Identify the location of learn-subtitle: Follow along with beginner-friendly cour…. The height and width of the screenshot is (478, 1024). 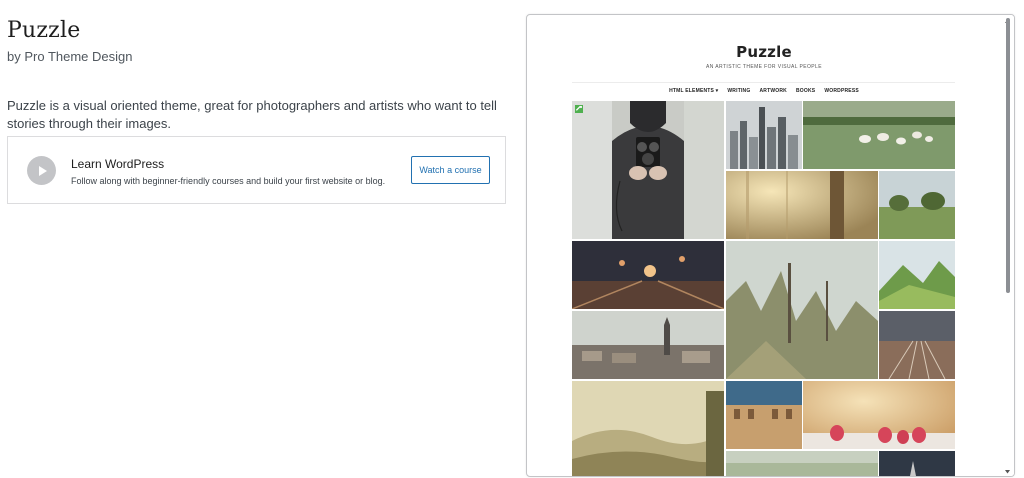
(228, 181).